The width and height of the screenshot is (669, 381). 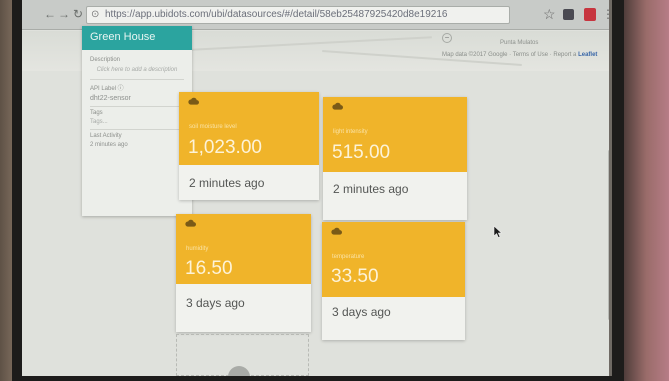 What do you see at coordinates (393, 259) in the screenshot?
I see `variable-card-header: temperature 33.50` at bounding box center [393, 259].